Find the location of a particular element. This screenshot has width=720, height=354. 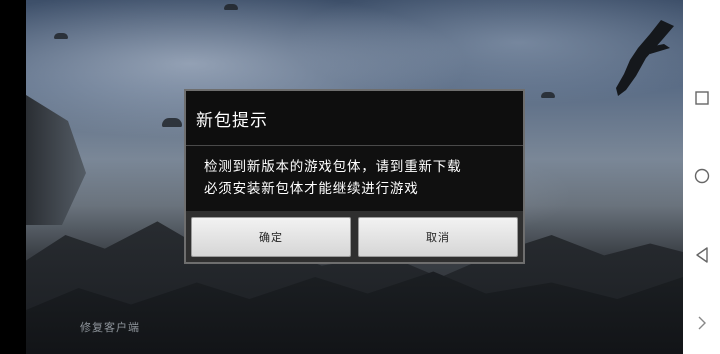

dialog-header: 新包提示 is located at coordinates (354, 118).